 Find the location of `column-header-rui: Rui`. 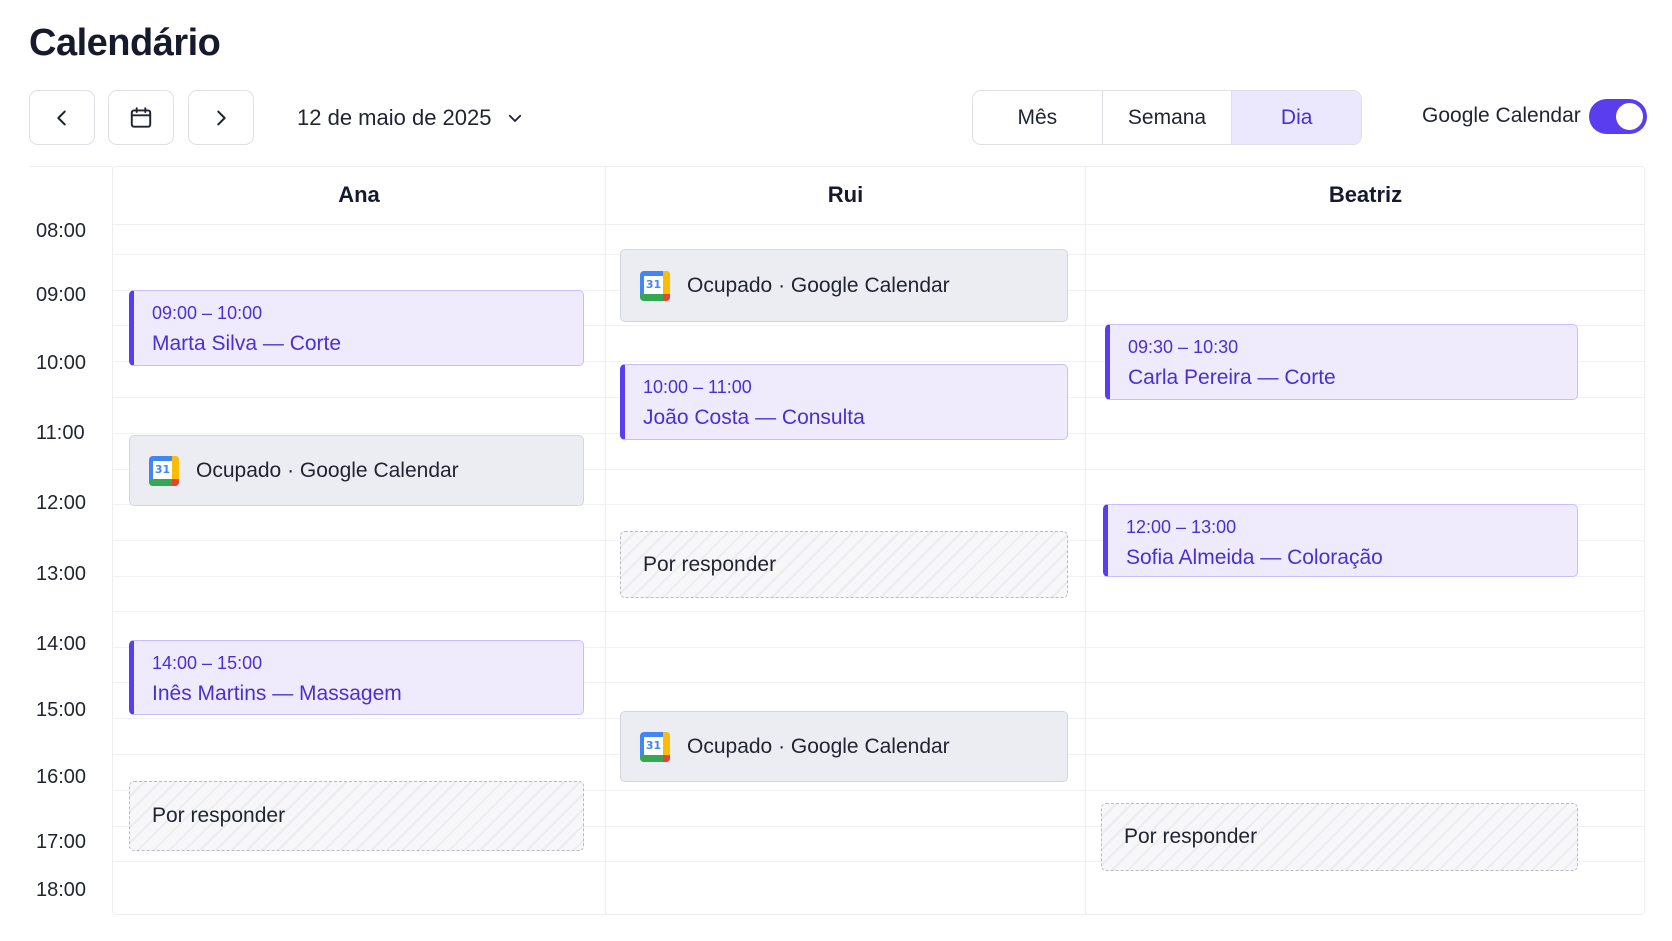

column-header-rui: Rui is located at coordinates (845, 194).